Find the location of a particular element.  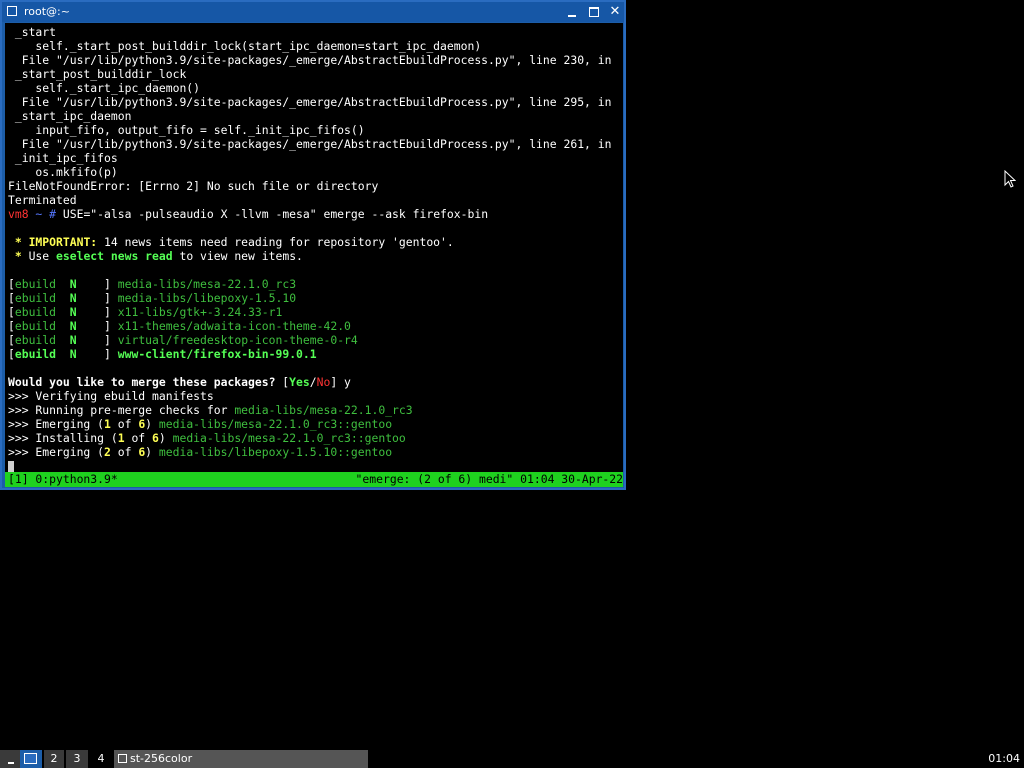

taskbar-task-label: st-256color is located at coordinates (161, 758).